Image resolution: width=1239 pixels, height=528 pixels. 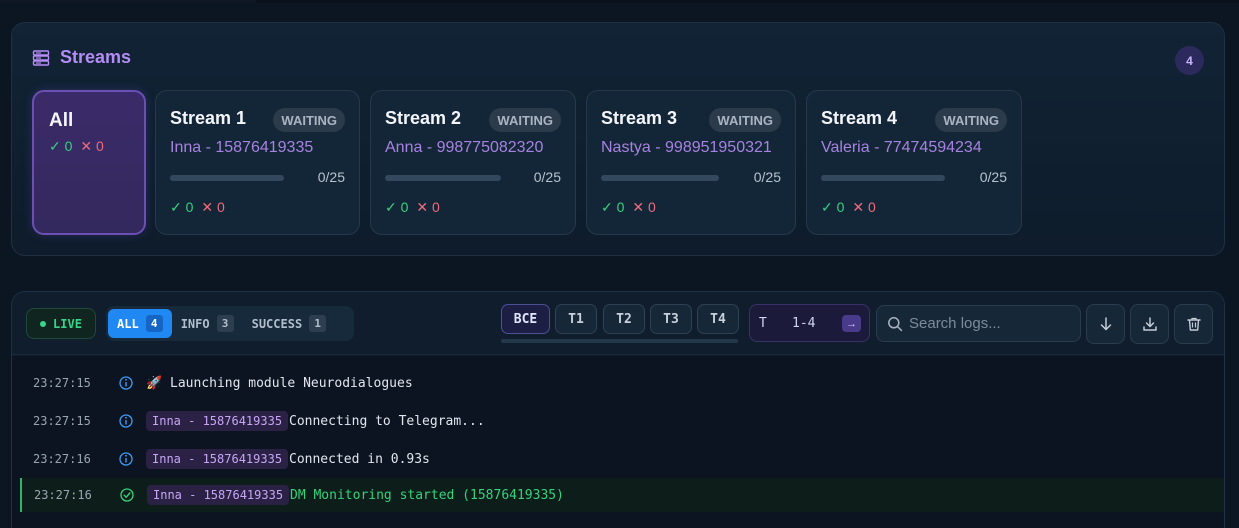 I want to click on stream-card-title: Stream 3, so click(x=639, y=118).